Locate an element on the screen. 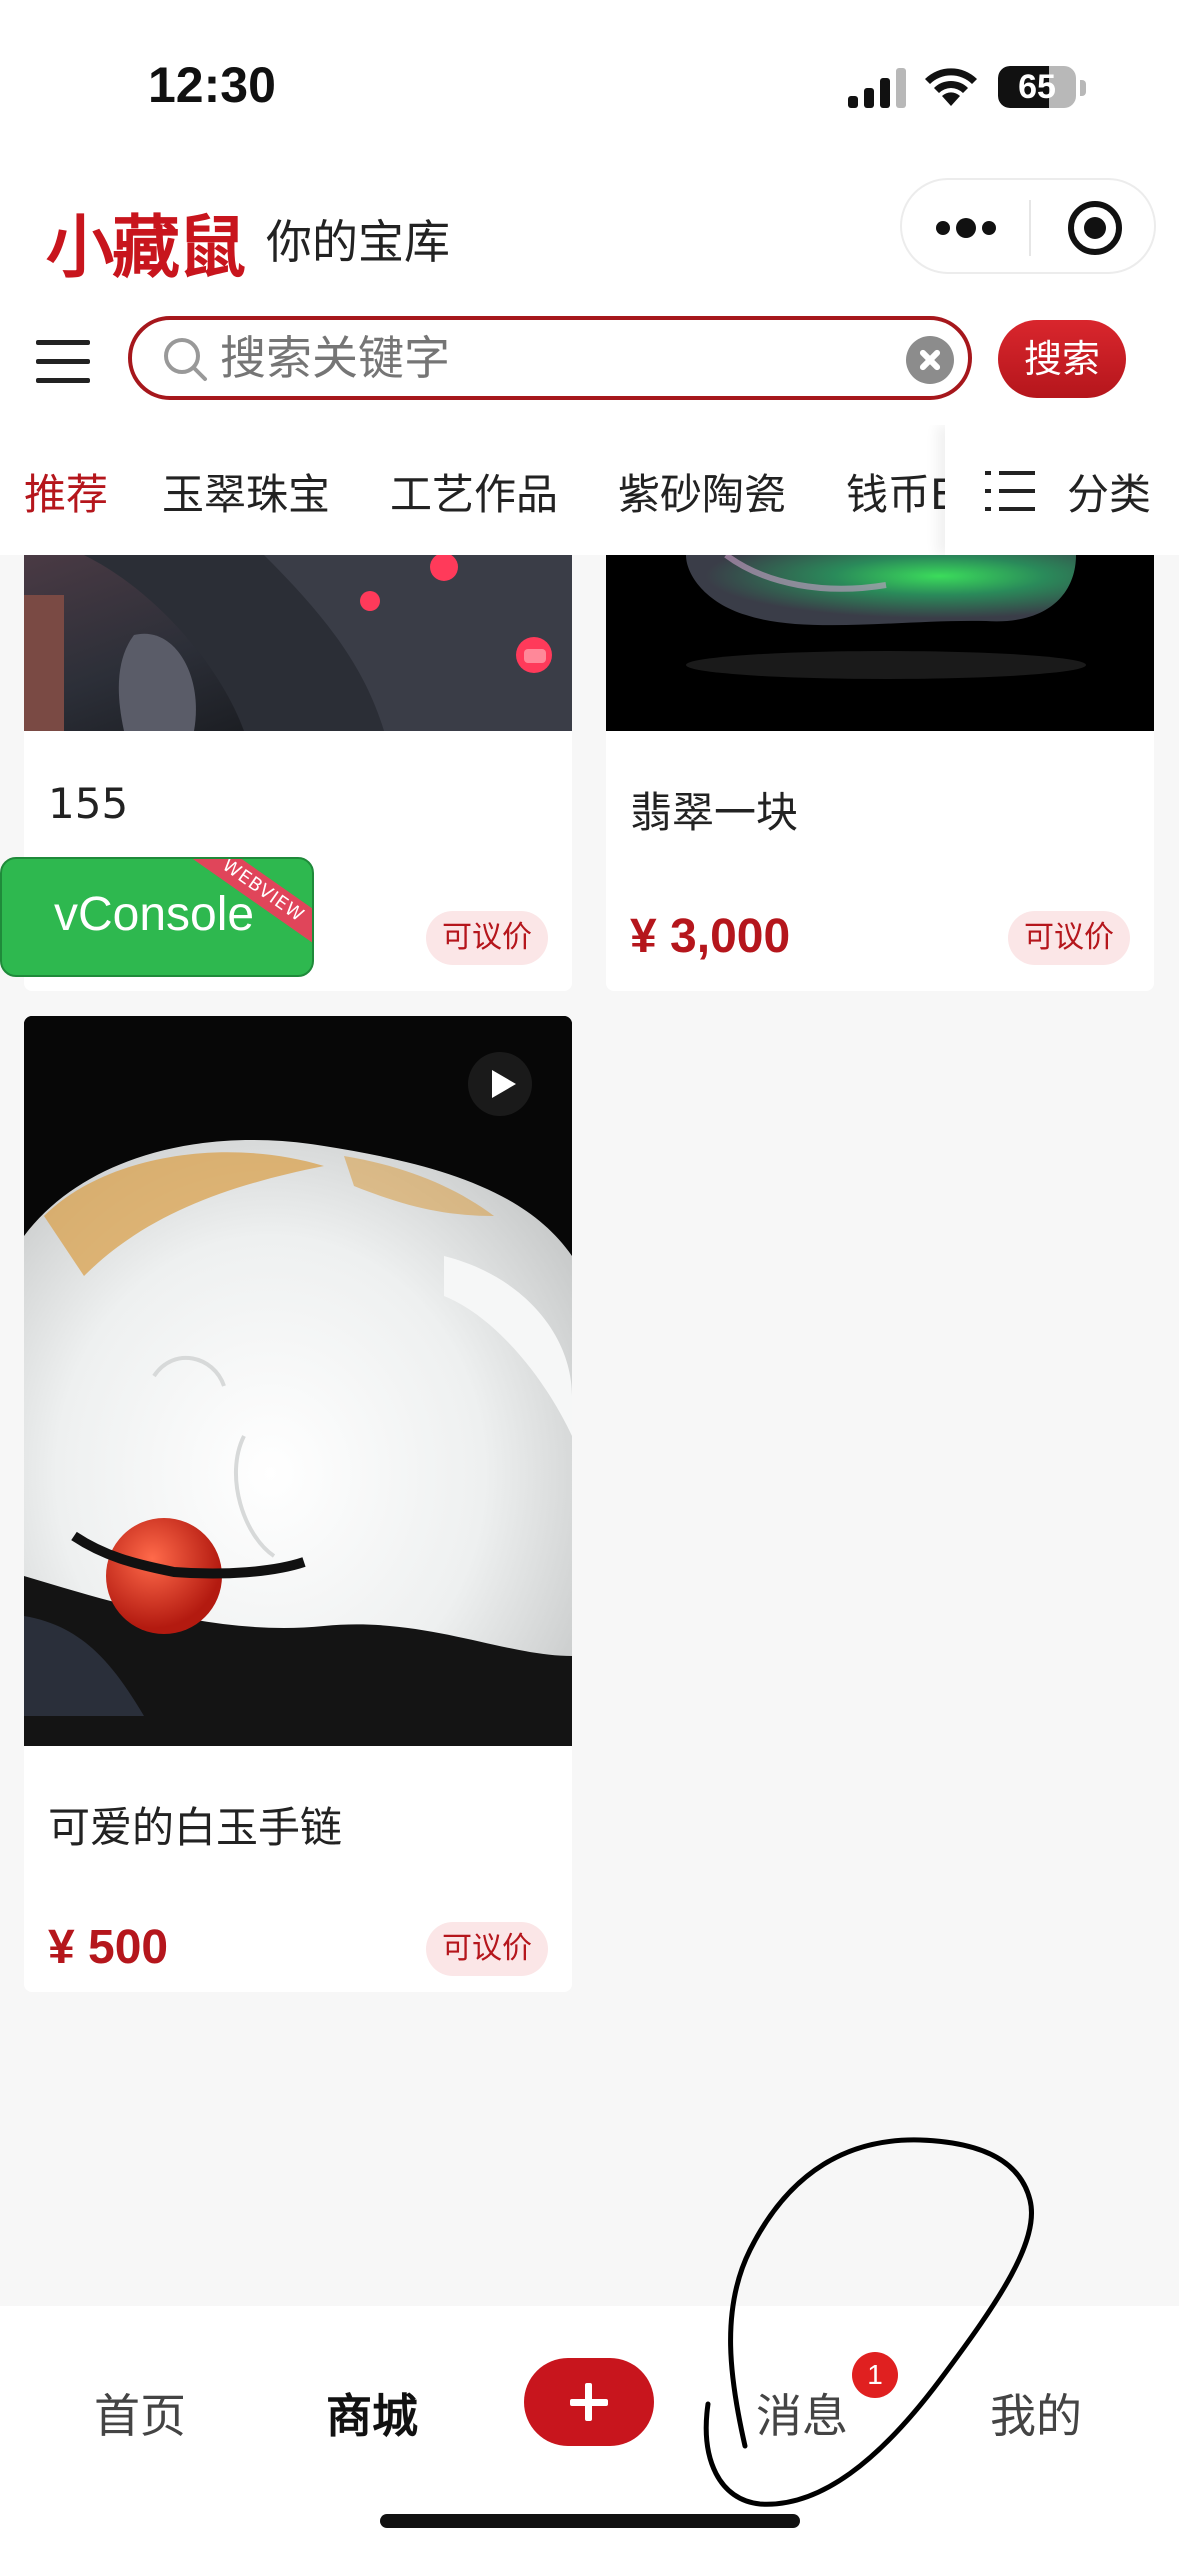 The height and width of the screenshot is (2556, 1179). cellular-signal-icon is located at coordinates (877, 88).